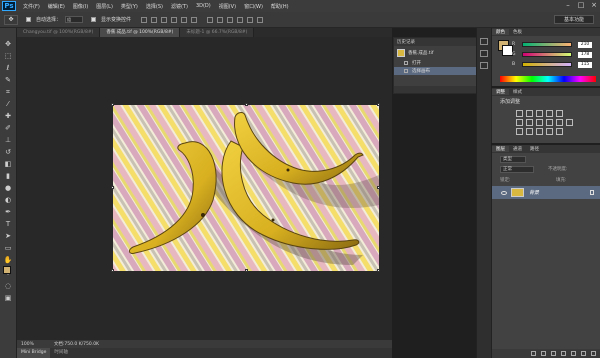 This screenshot has width=600, height=358. What do you see at coordinates (8, 176) in the screenshot?
I see `gradient-tool-icon: ▮` at bounding box center [8, 176].